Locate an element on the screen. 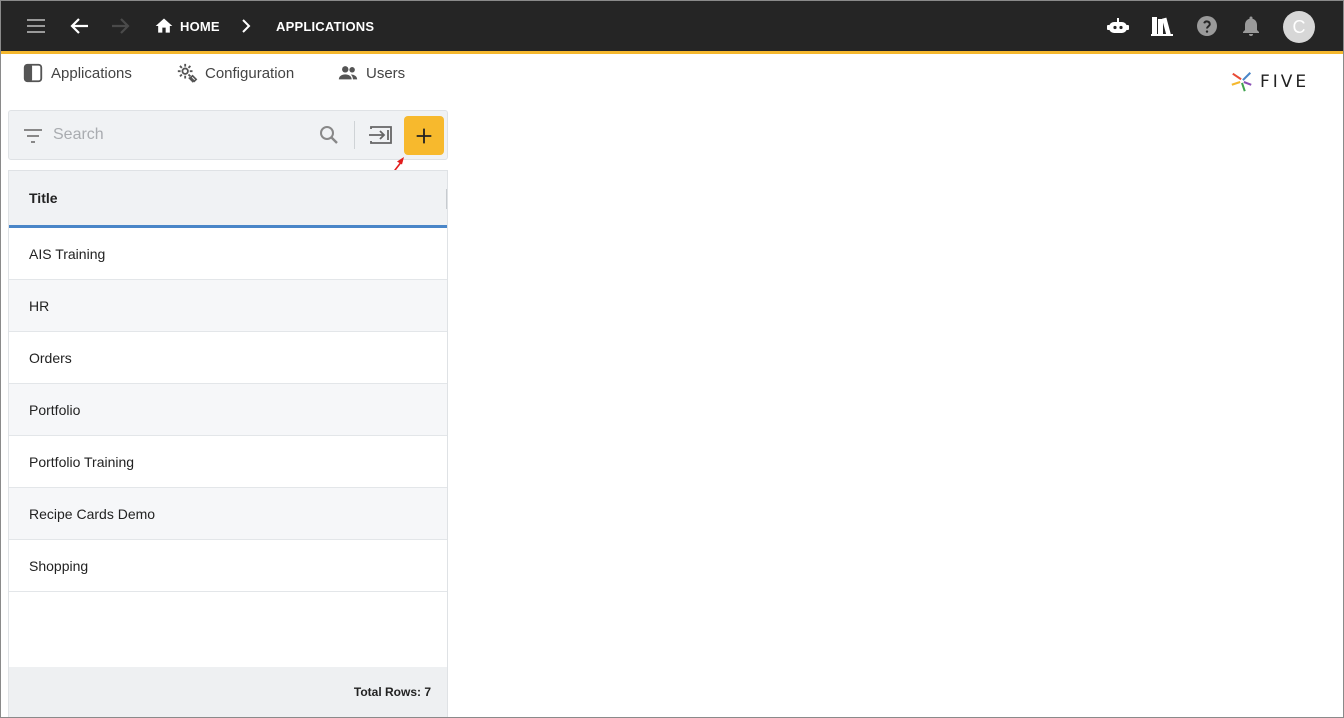 This screenshot has width=1344, height=718. table-row: Orders is located at coordinates (228, 358).